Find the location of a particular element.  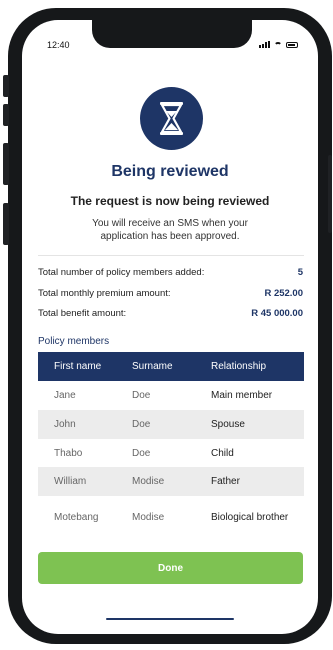

volume-down-button is located at coordinates (6, 164).